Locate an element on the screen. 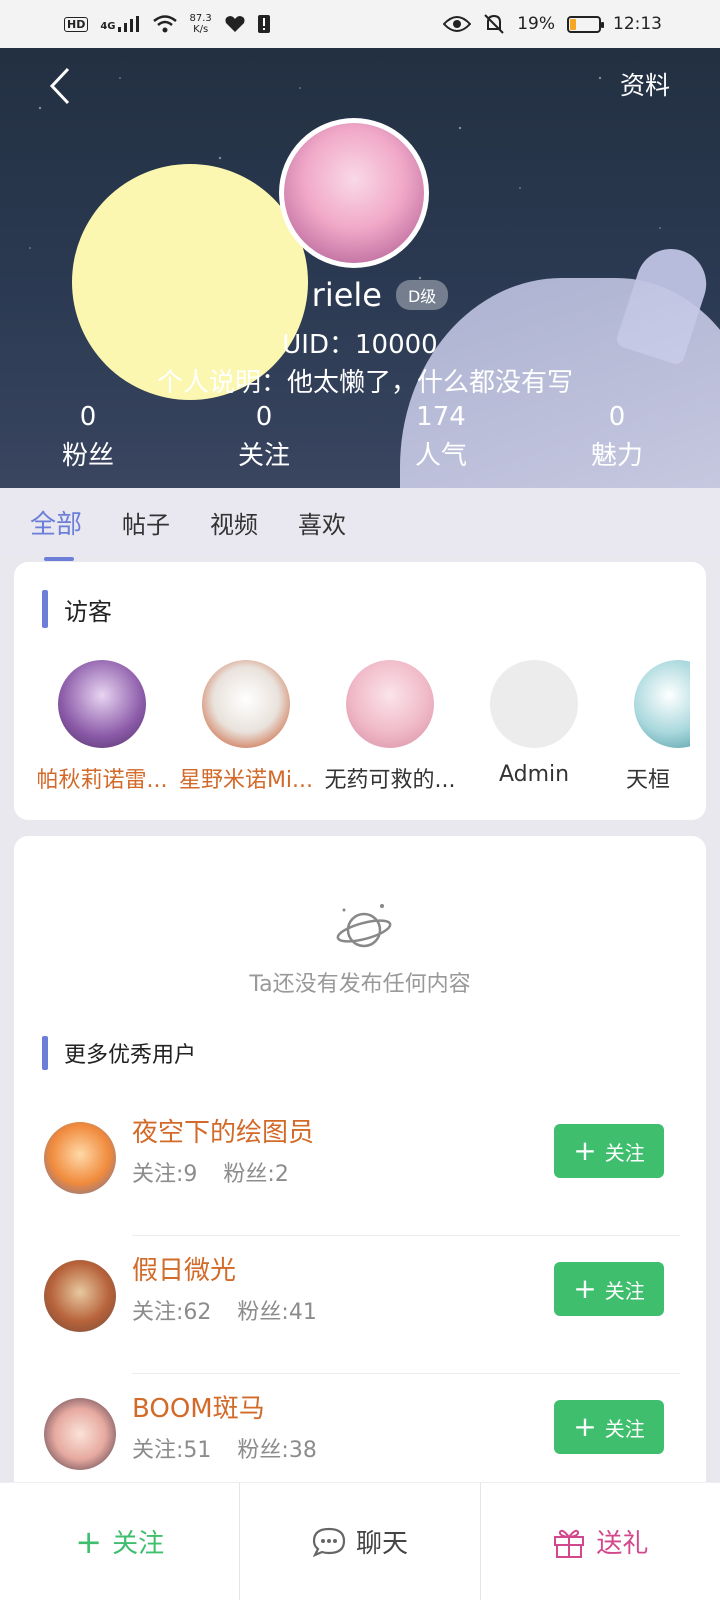  user-uid: UID：10000 is located at coordinates (360, 345).